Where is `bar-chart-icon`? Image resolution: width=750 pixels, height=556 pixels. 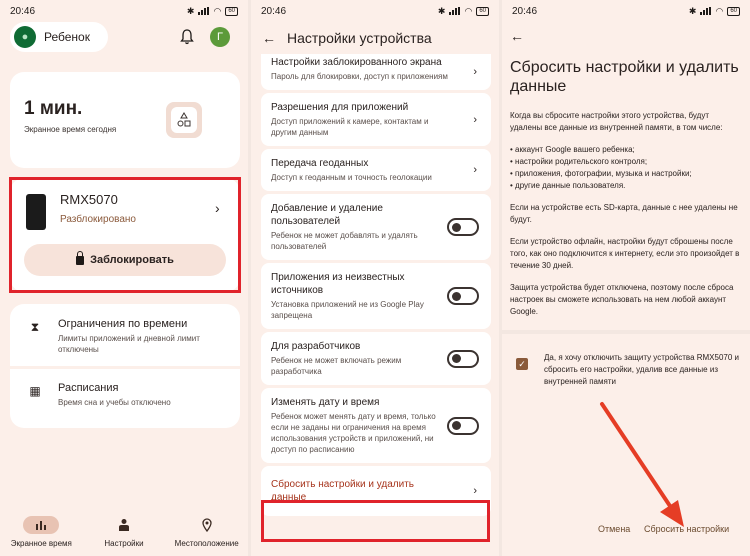 bar-chart-icon is located at coordinates (41, 525).